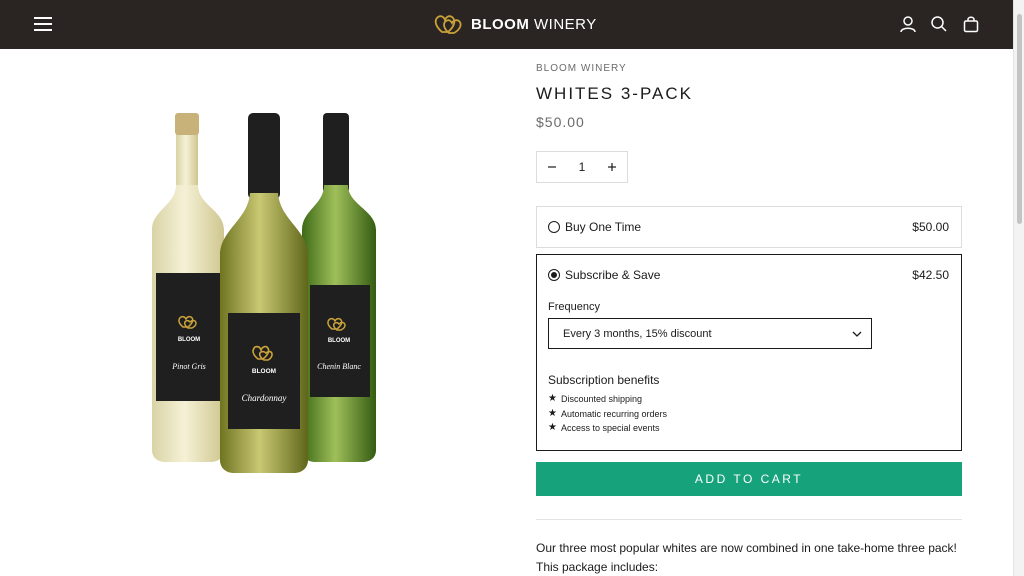 This screenshot has height=576, width=1024. I want to click on bottle-3-brand: BLOOM, so click(339, 341).